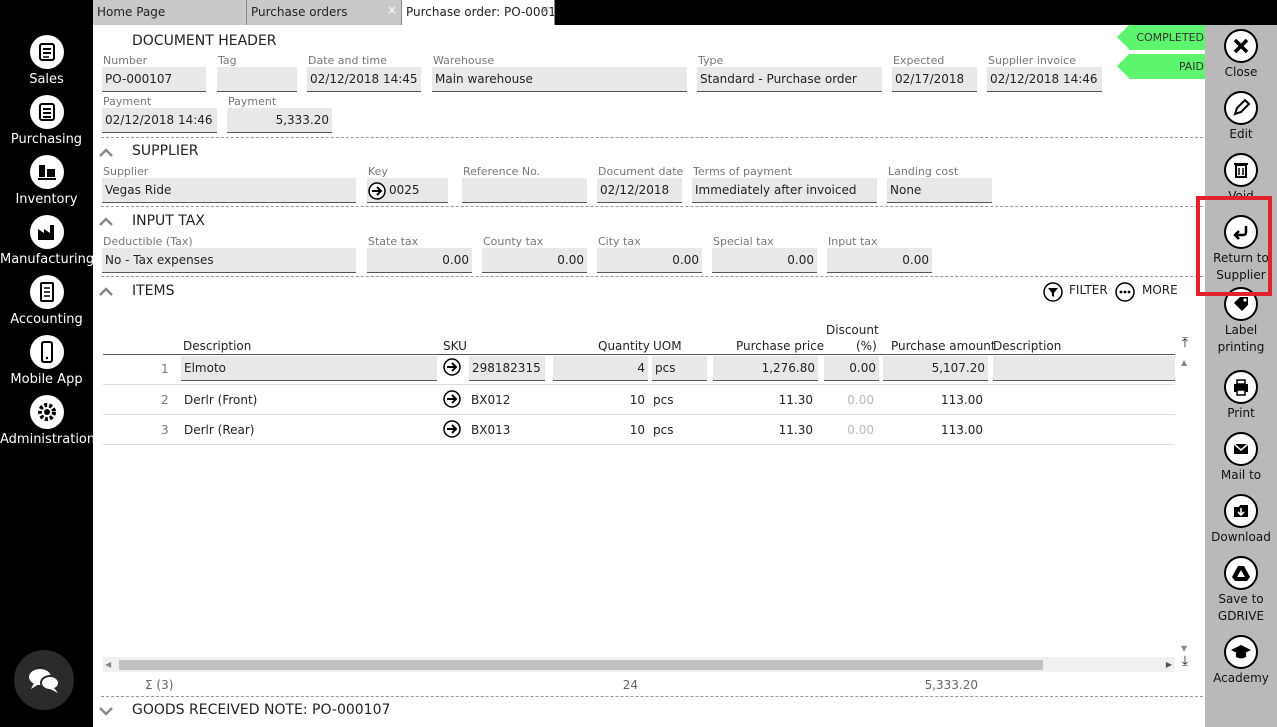  Describe the element at coordinates (46, 61) in the screenshot. I see `sidebar-item-sales: Sales` at that location.